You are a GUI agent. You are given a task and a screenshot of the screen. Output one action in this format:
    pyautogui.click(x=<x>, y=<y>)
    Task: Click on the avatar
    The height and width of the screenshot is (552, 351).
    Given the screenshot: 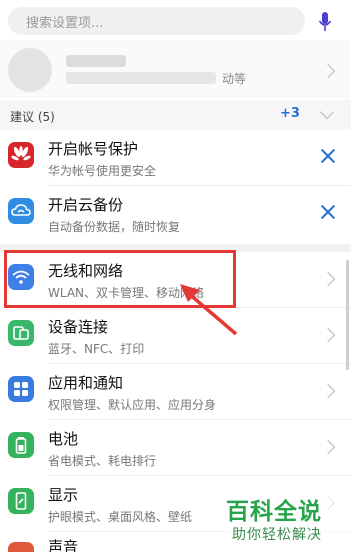 What is the action you would take?
    pyautogui.click(x=30, y=70)
    